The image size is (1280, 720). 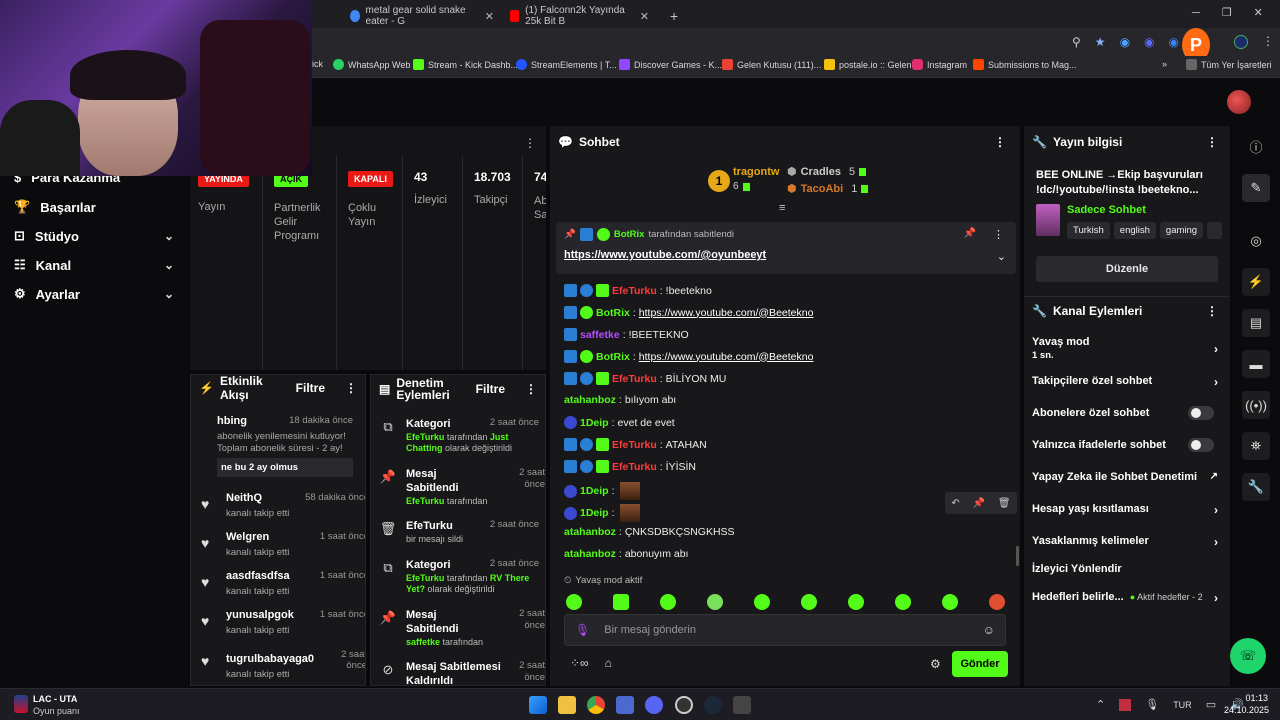 I want to click on leaderboard-item: ⬢ TacoAbi 1, so click(x=828, y=188).